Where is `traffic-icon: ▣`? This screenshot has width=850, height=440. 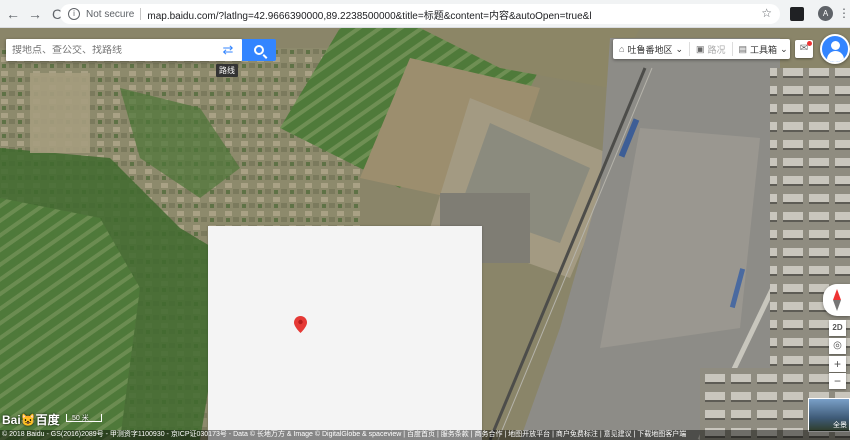
traffic-icon: ▣ is located at coordinates (700, 48).